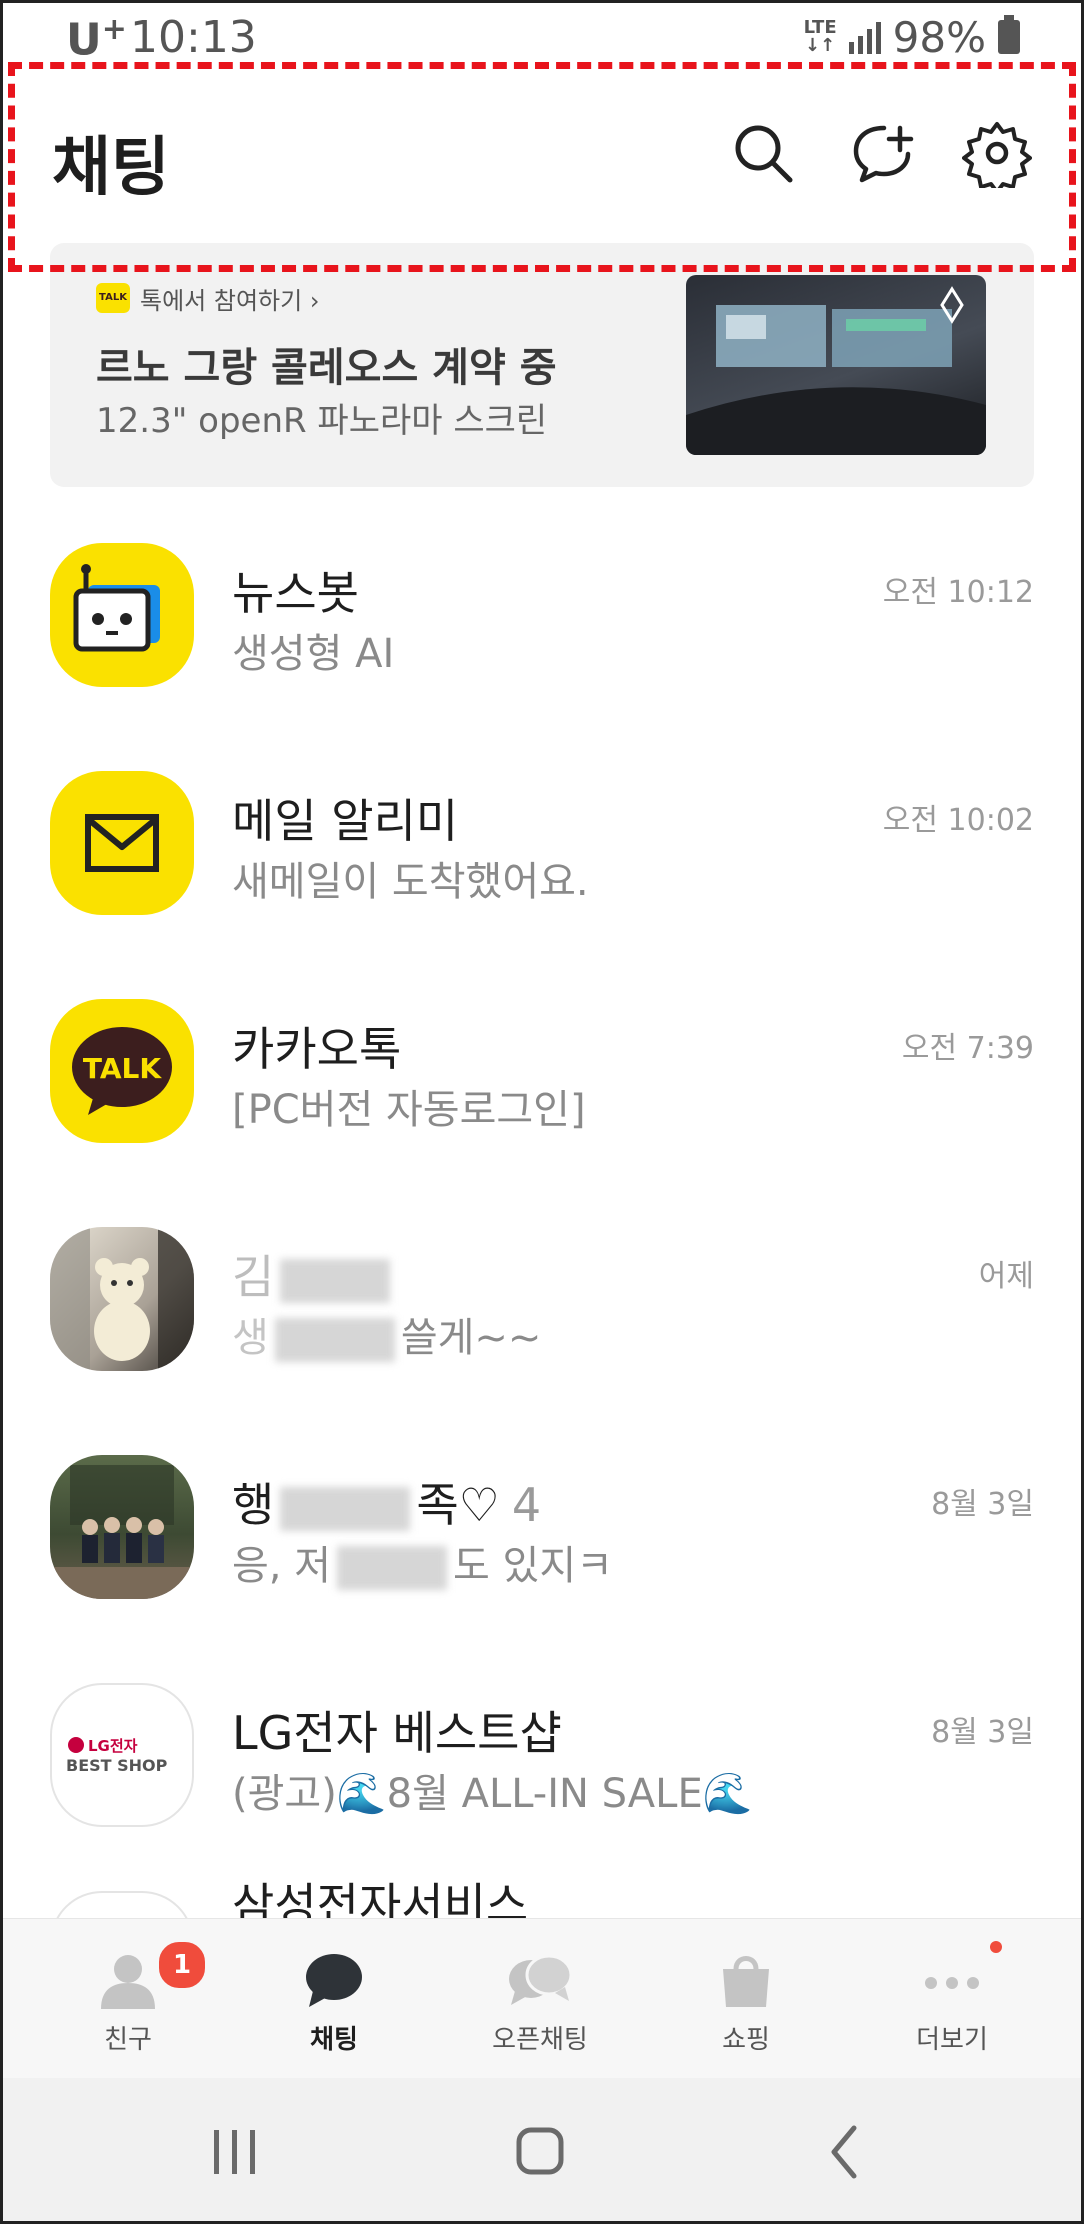 The width and height of the screenshot is (1084, 2224). I want to click on carrier-label: U+, so click(96, 39).